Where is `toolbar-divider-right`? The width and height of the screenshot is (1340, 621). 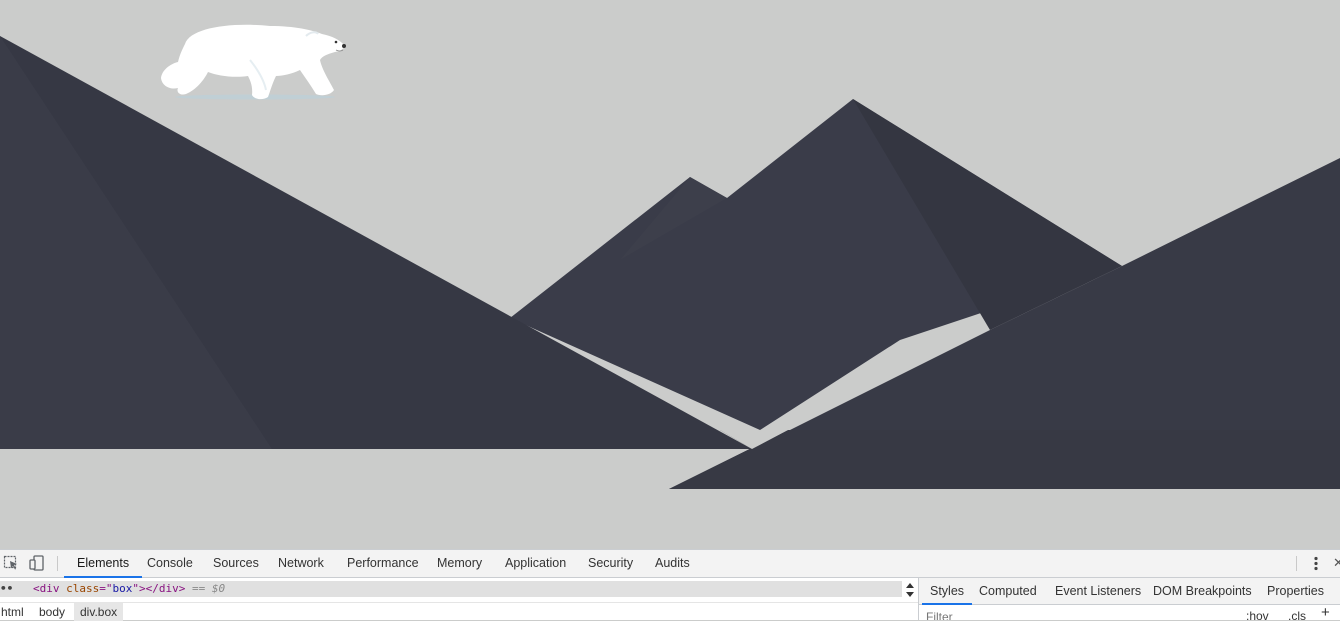 toolbar-divider-right is located at coordinates (1296, 563).